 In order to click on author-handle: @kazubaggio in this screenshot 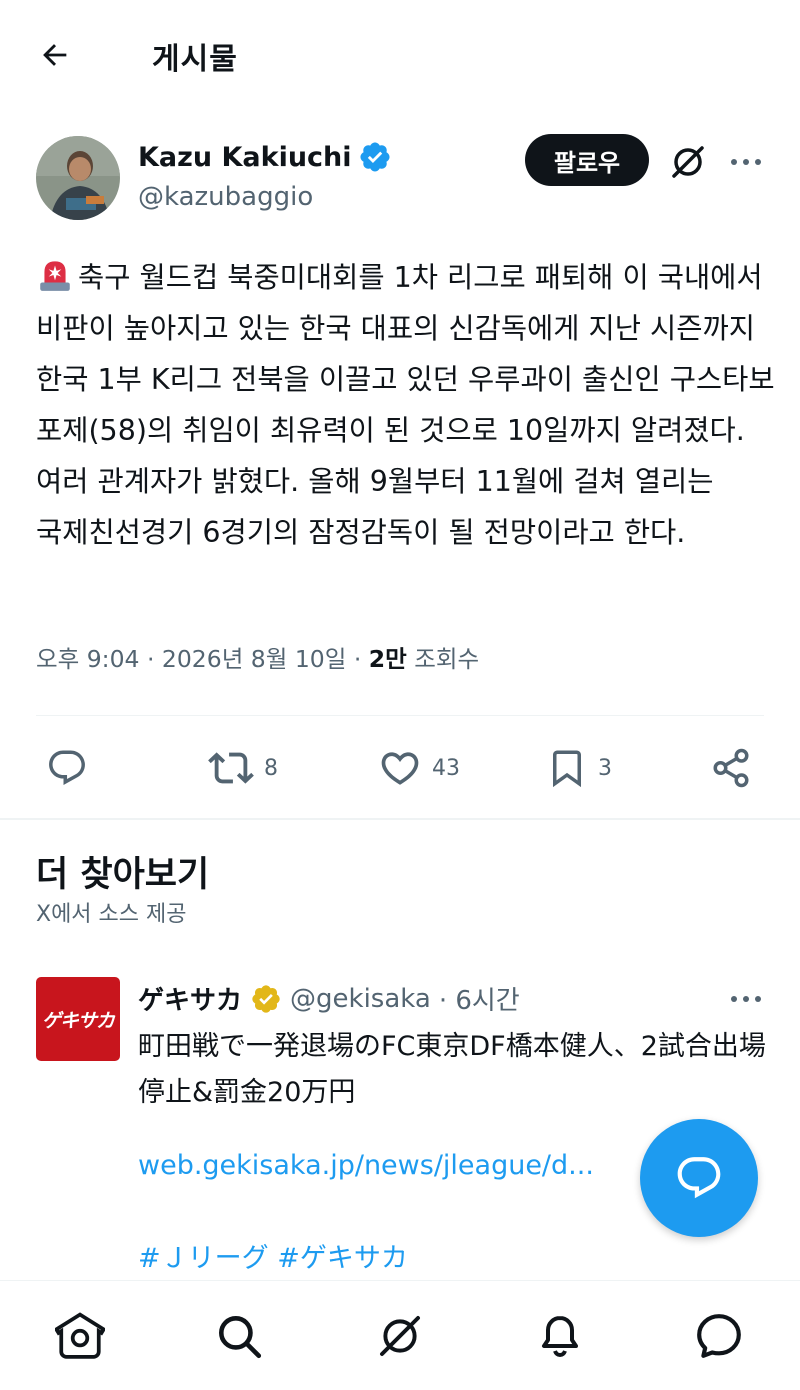, I will do `click(225, 197)`.